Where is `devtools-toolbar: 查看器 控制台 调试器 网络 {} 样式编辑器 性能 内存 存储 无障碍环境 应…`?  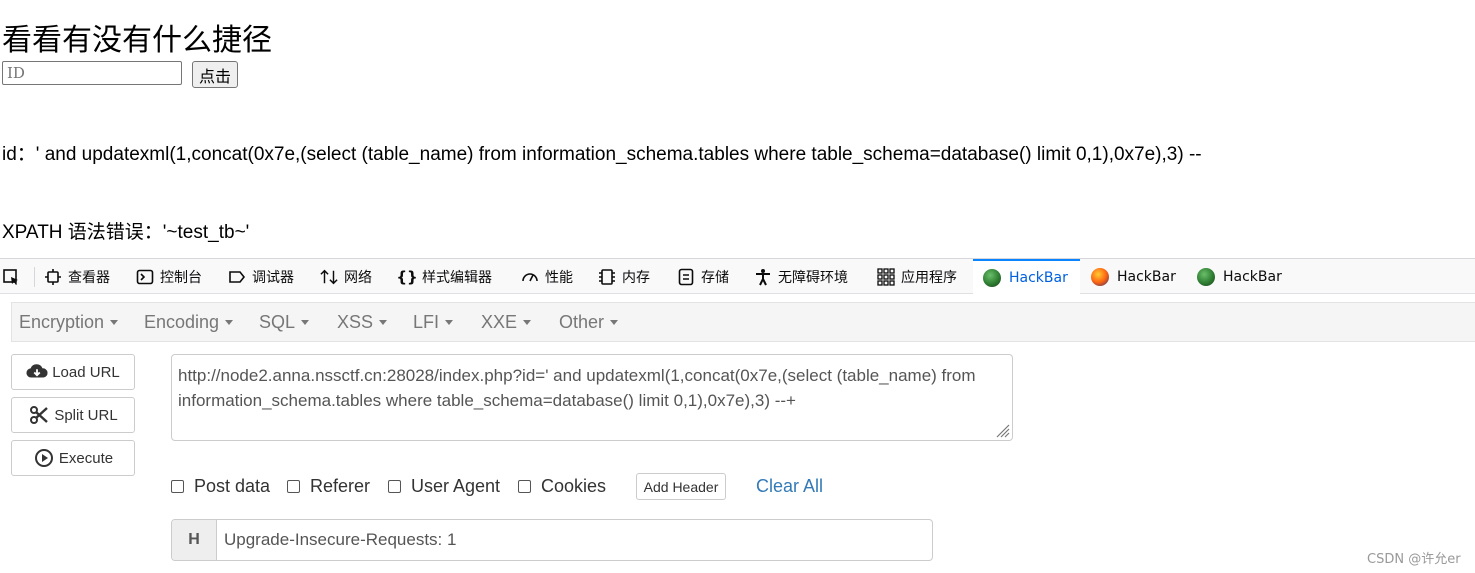 devtools-toolbar: 查看器 控制台 调试器 网络 {} 样式编辑器 性能 内存 存储 无障碍环境 应… is located at coordinates (737, 276).